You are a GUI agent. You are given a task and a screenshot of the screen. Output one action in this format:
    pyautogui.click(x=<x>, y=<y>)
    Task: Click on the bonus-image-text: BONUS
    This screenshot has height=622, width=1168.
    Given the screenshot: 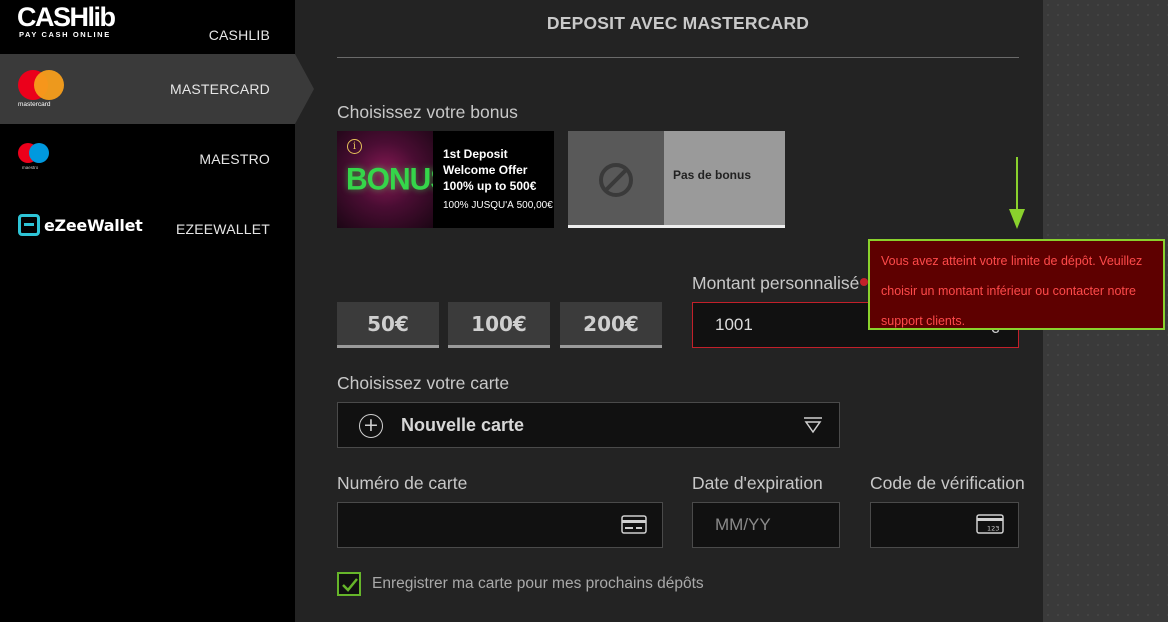 What is the action you would take?
    pyautogui.click(x=389, y=179)
    